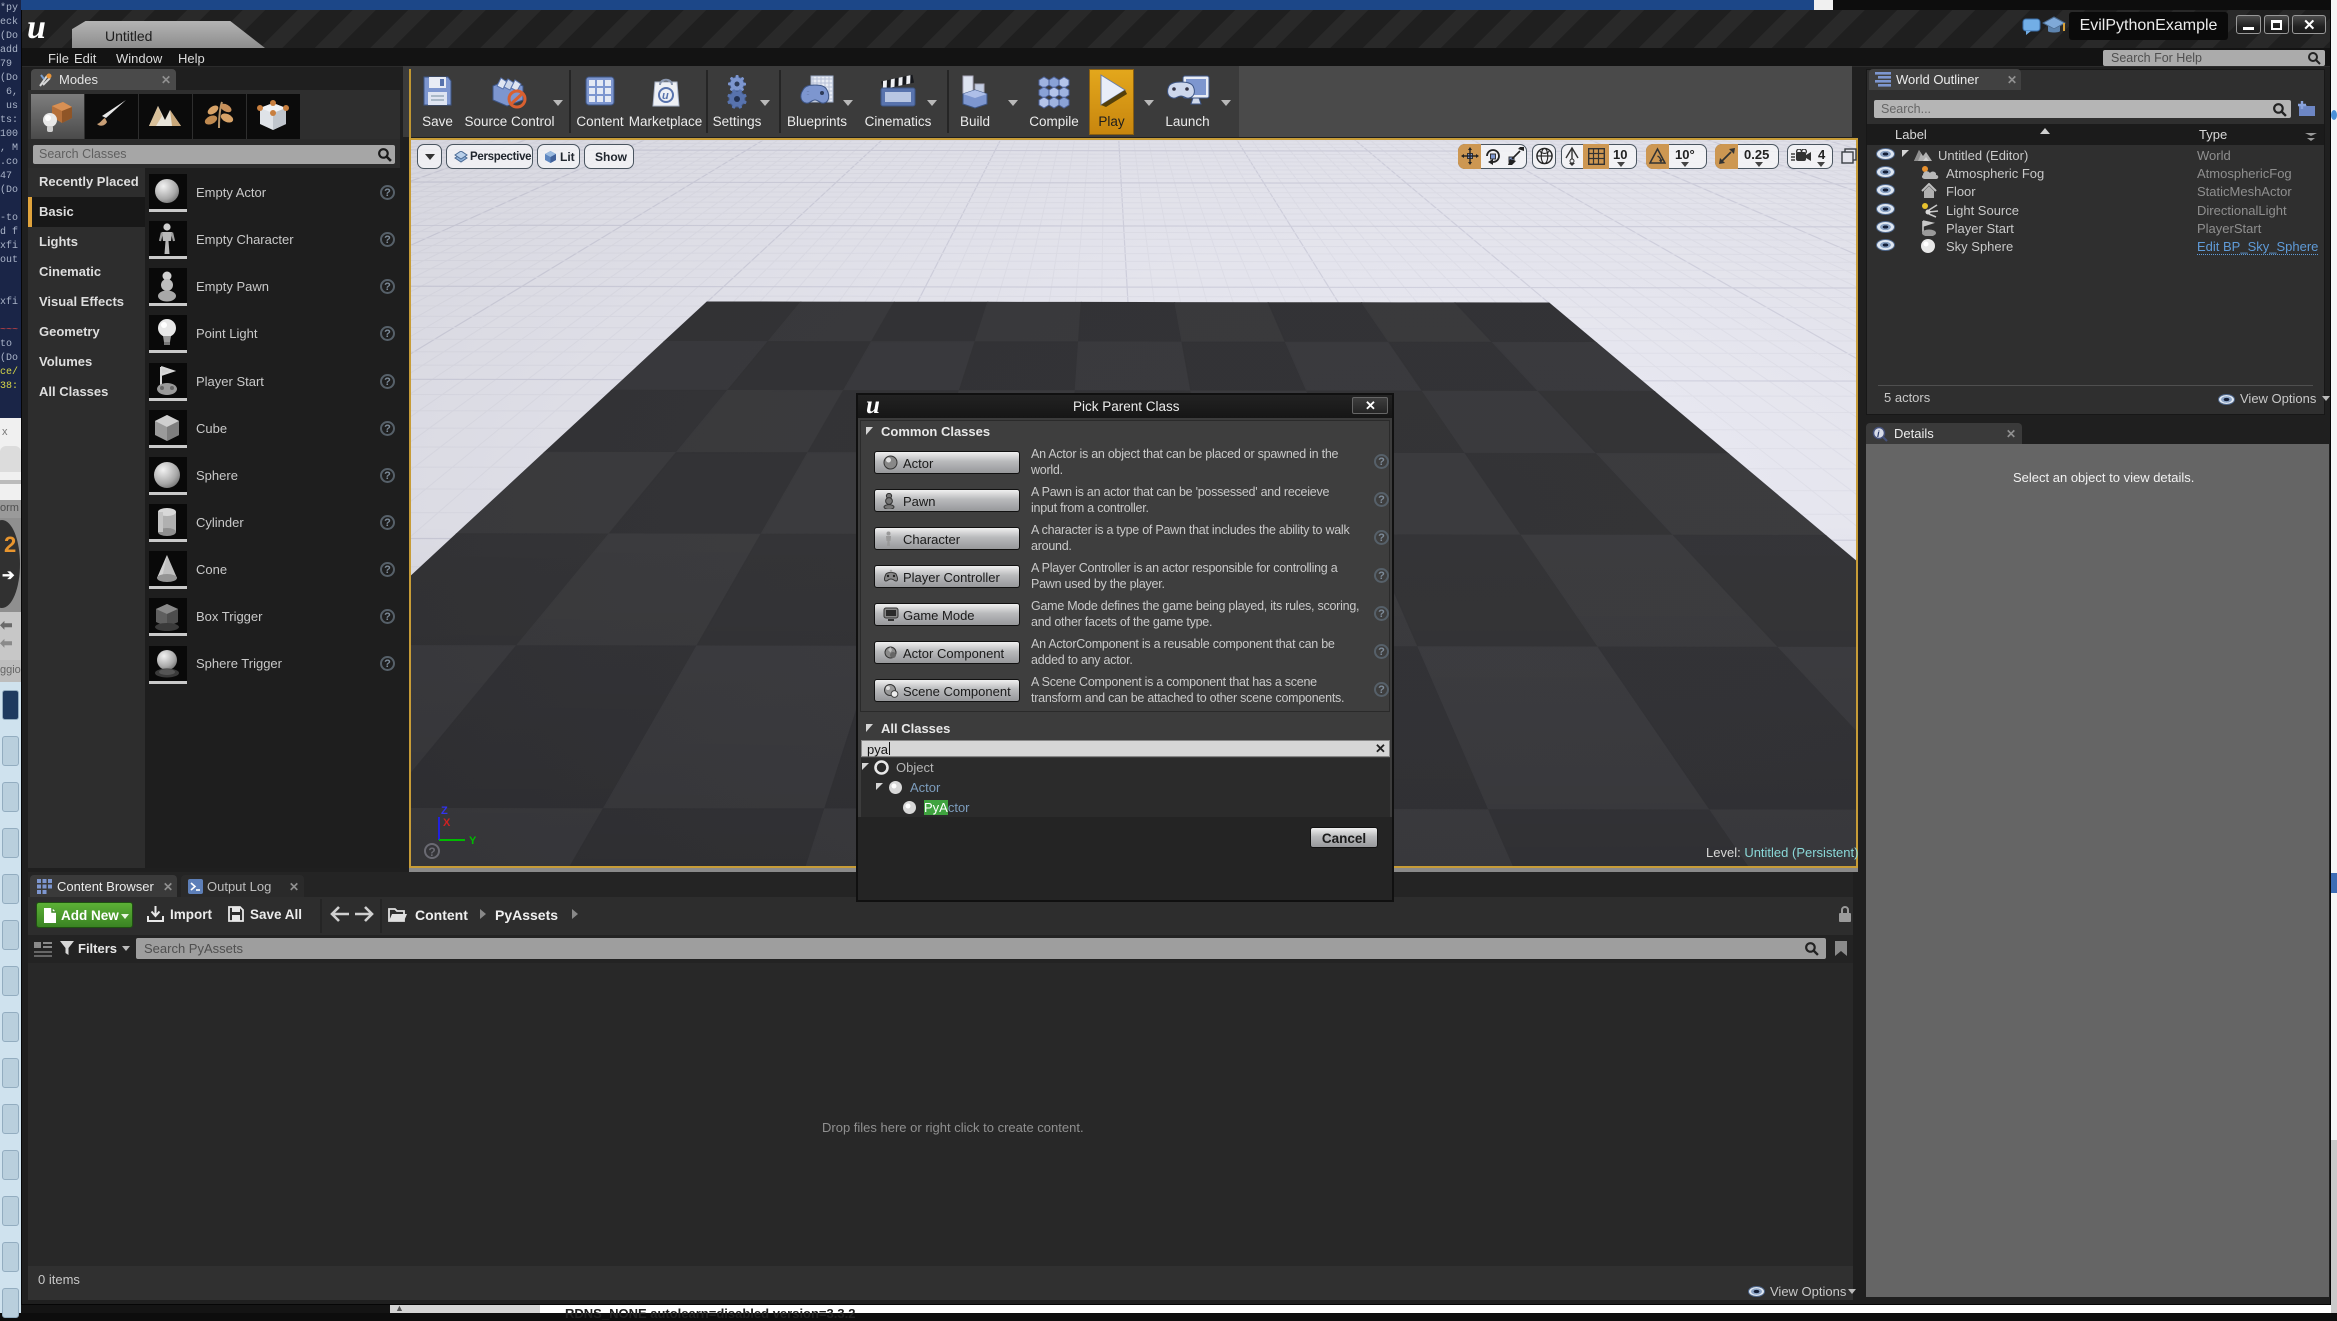  What do you see at coordinates (444, 811) in the screenshot?
I see `svg-text: Z` at bounding box center [444, 811].